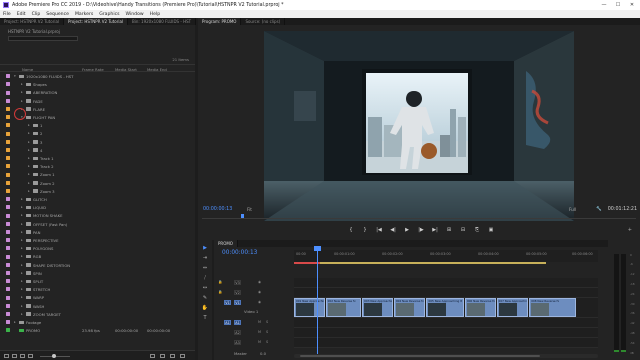 The height and width of the screenshot is (360, 640). I want to click on icon-view-icon, so click(22, 356).